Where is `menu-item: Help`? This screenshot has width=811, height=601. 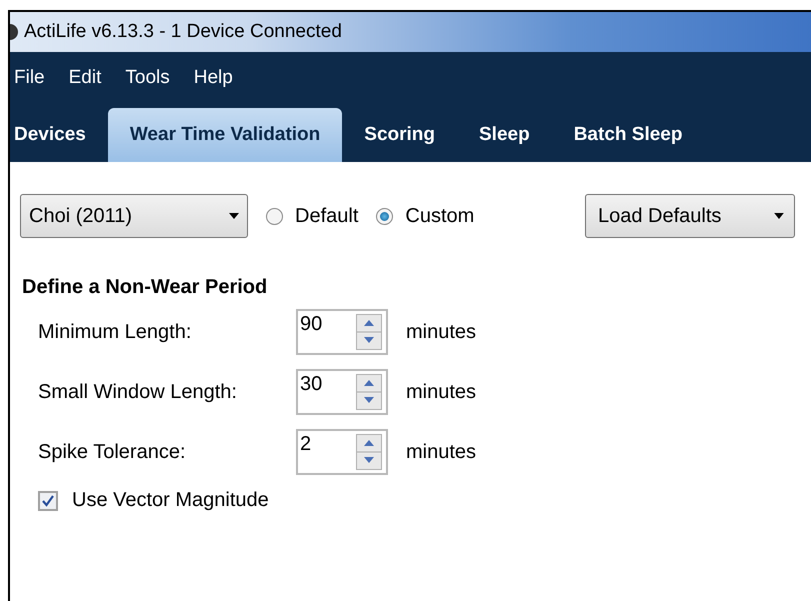 menu-item: Help is located at coordinates (220, 78).